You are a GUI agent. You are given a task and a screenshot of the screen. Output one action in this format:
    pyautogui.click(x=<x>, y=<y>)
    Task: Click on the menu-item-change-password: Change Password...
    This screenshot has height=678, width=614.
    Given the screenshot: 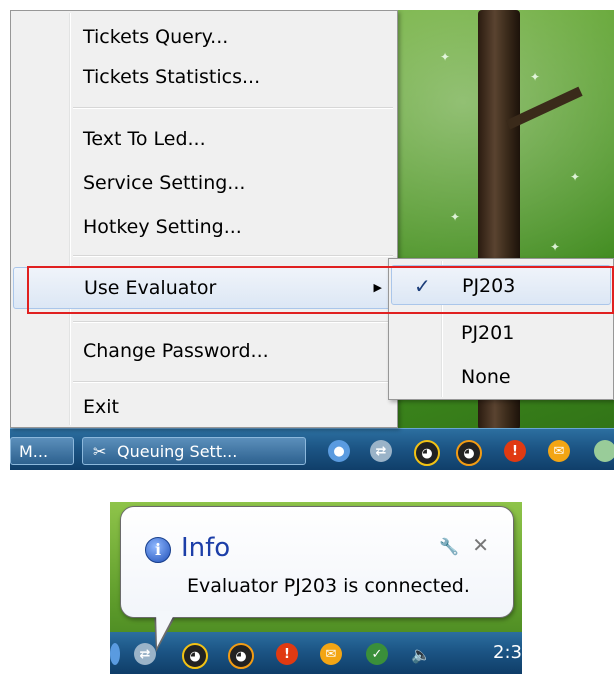 What is the action you would take?
    pyautogui.click(x=204, y=351)
    